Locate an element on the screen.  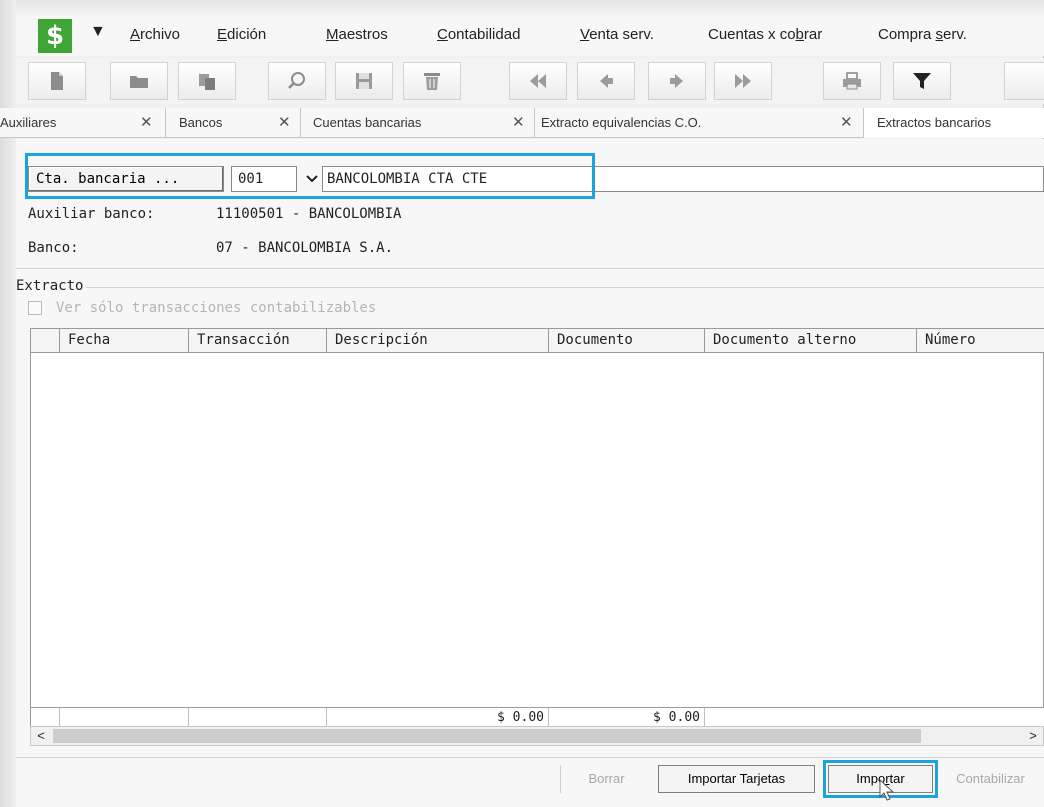
app-logo-icon: $ is located at coordinates (55, 36).